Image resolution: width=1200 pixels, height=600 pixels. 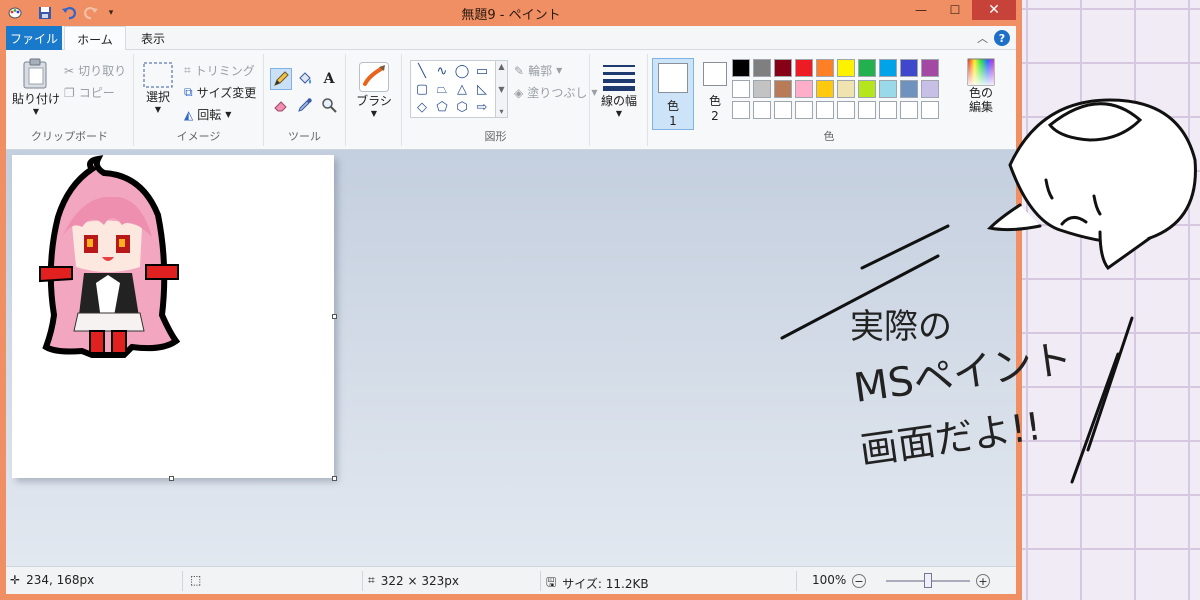 I want to click on diamond-shape-icon: ◇, so click(x=422, y=107).